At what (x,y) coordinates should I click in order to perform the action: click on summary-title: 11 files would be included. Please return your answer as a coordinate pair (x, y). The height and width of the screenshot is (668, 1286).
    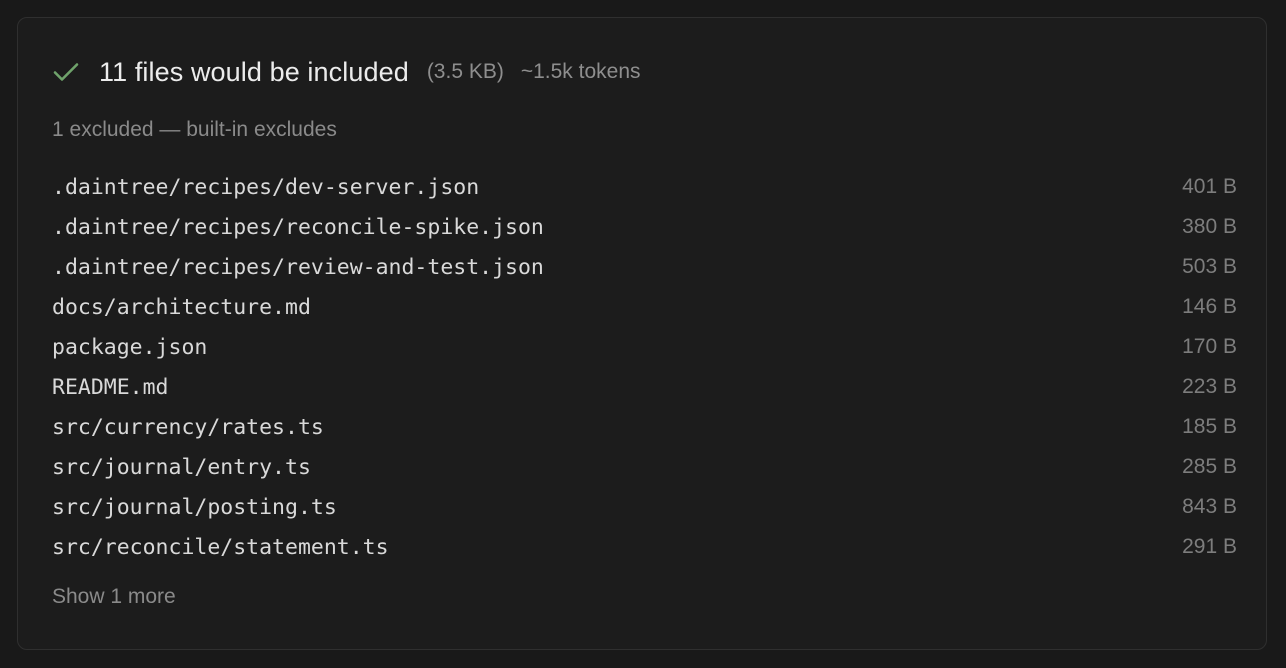
    Looking at the image, I should click on (254, 71).